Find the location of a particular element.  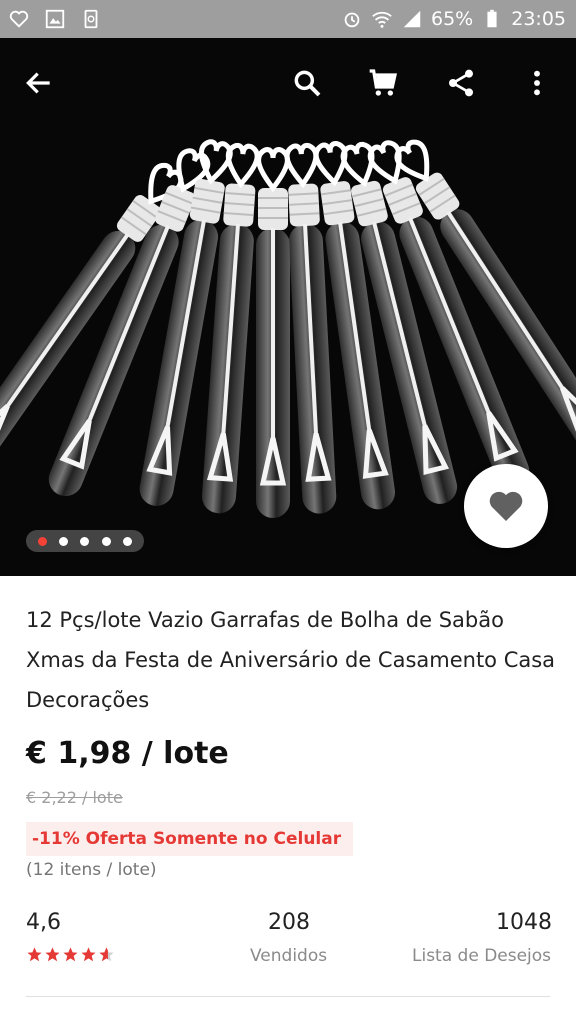

rating-stars is located at coordinates (70, 954).